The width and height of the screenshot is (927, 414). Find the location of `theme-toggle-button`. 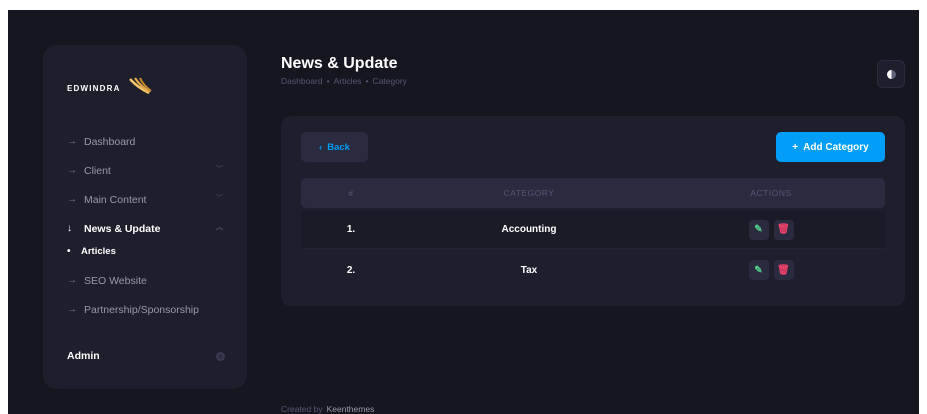

theme-toggle-button is located at coordinates (891, 74).